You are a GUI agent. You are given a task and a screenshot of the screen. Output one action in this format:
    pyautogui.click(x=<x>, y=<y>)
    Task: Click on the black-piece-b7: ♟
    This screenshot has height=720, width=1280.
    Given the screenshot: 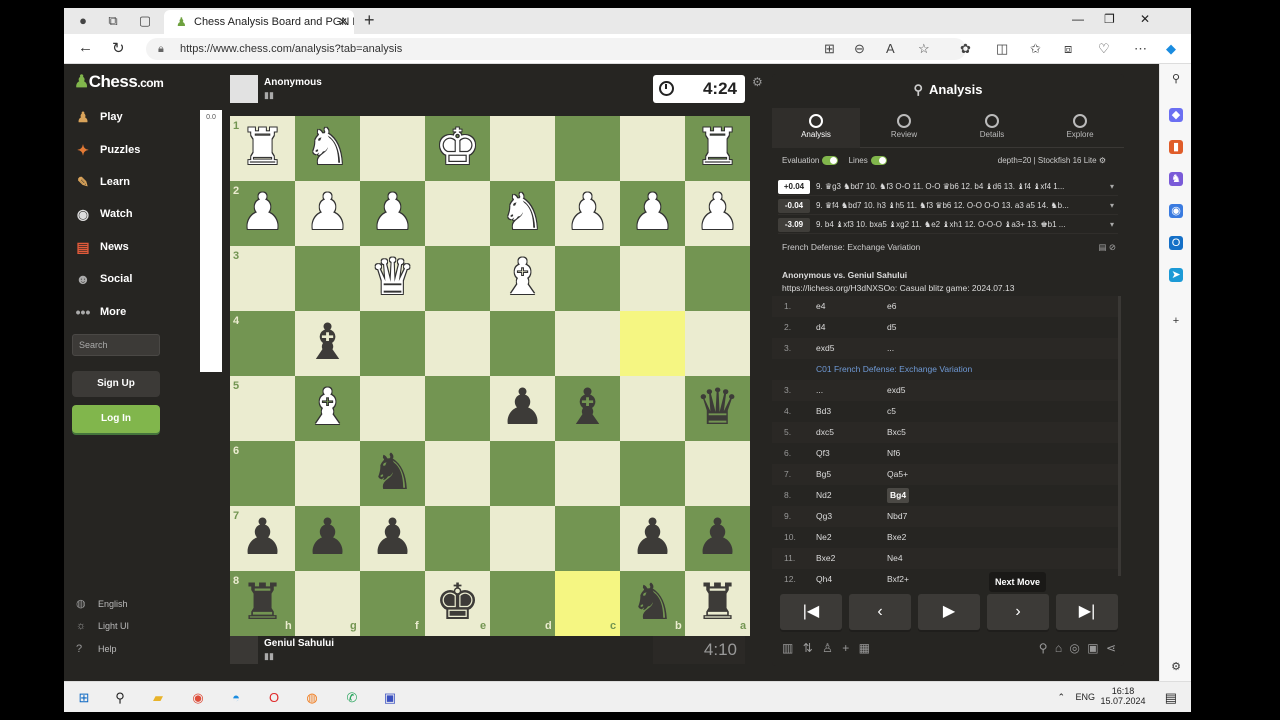 What is the action you would take?
    pyautogui.click(x=652, y=538)
    